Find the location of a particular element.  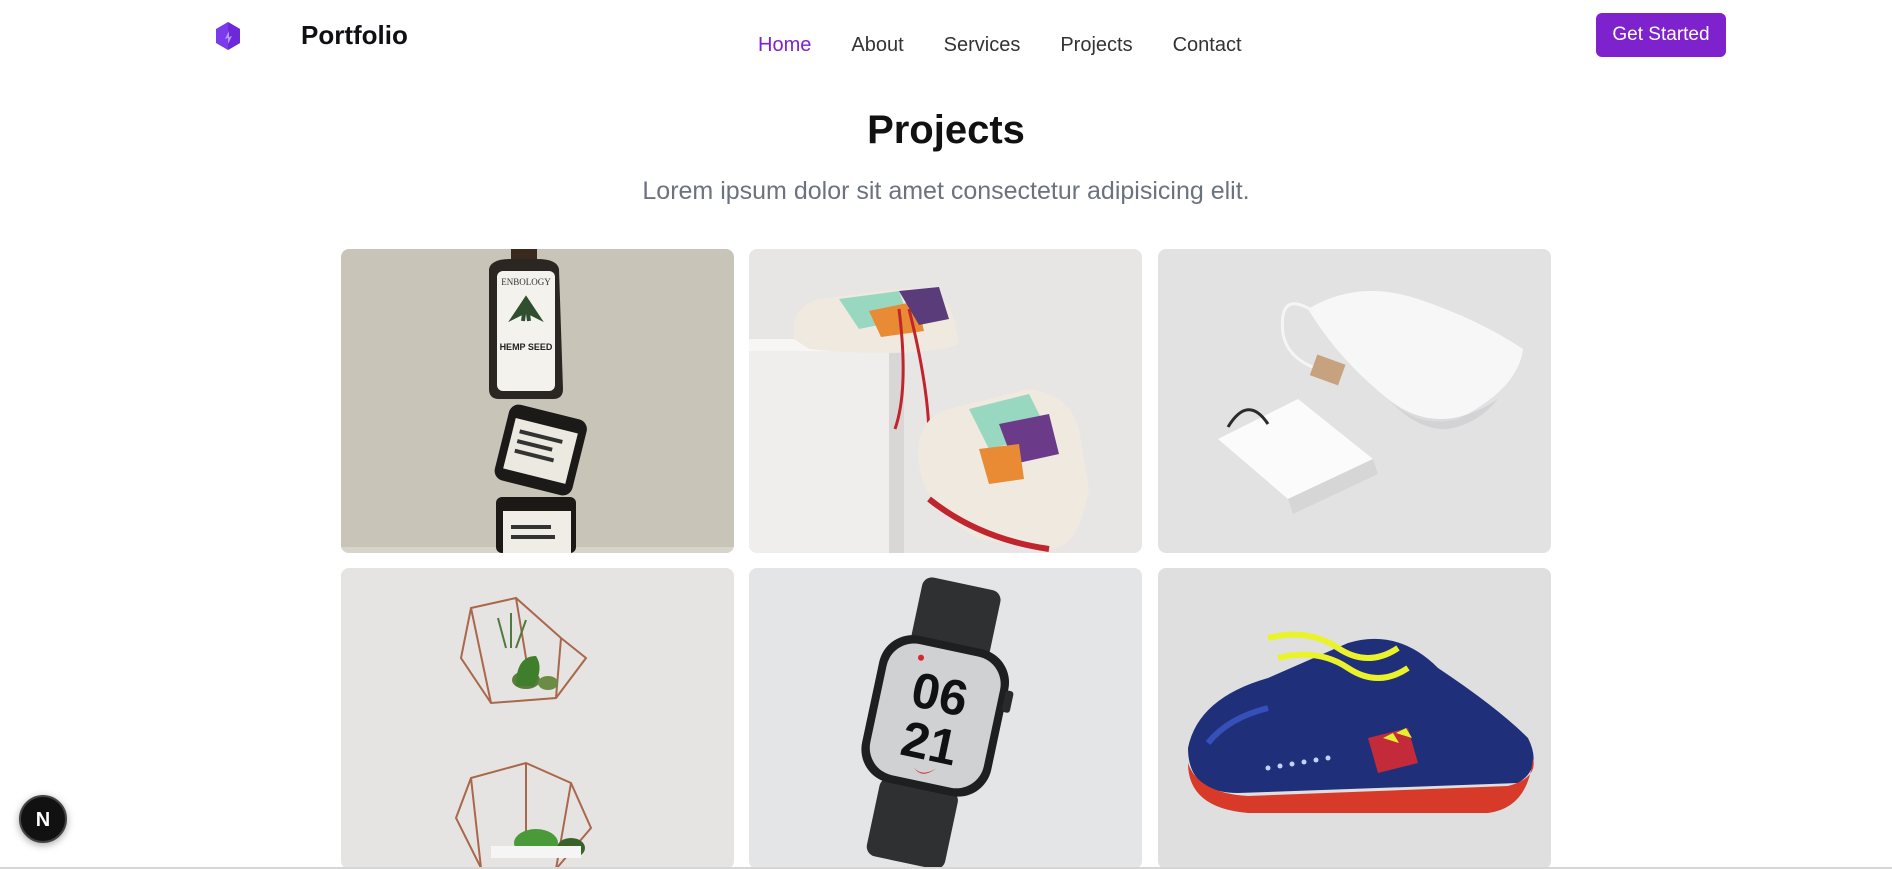

project-card-watch: 06 21 is located at coordinates (945, 718).